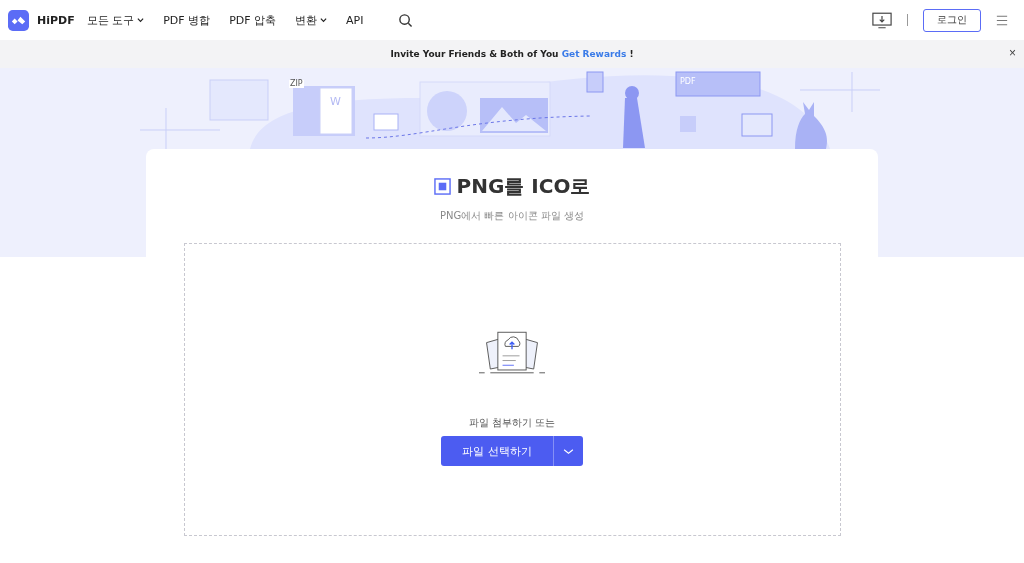 This screenshot has width=1024, height=563. What do you see at coordinates (442, 186) in the screenshot?
I see `image-file-icon` at bounding box center [442, 186].